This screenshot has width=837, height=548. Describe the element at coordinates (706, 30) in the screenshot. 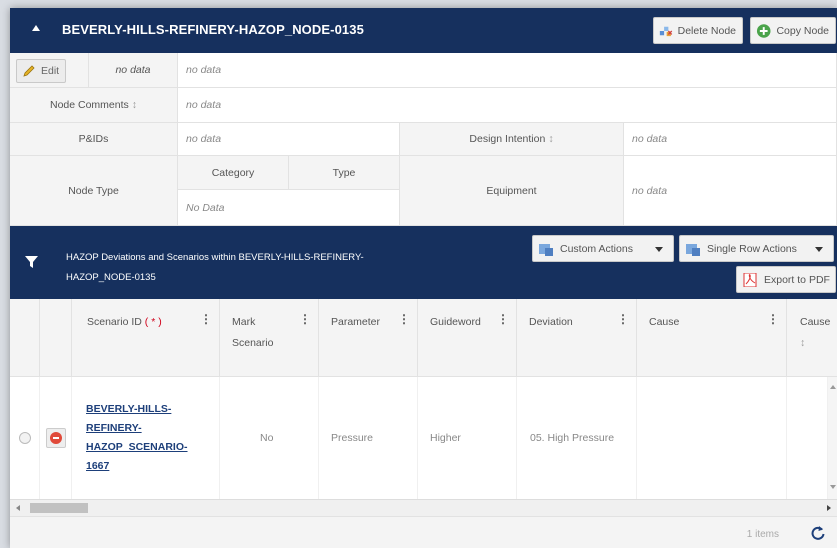

I see `delete-node-label: Delete Node` at that location.